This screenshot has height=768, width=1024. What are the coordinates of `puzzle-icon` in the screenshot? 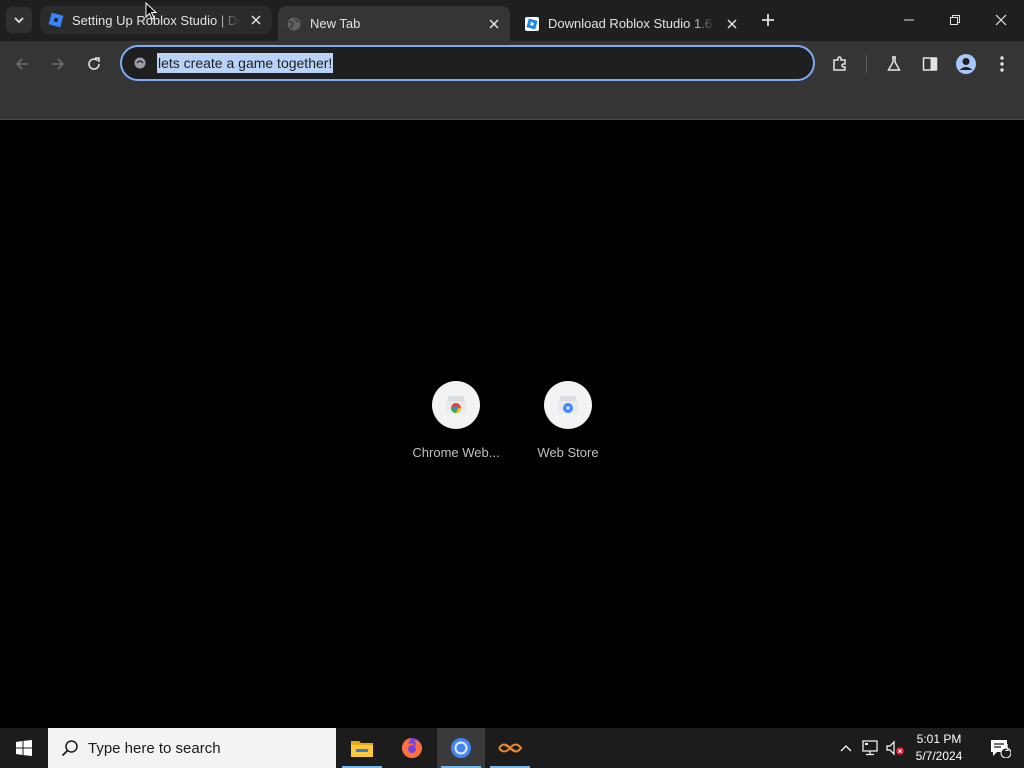 It's located at (839, 63).